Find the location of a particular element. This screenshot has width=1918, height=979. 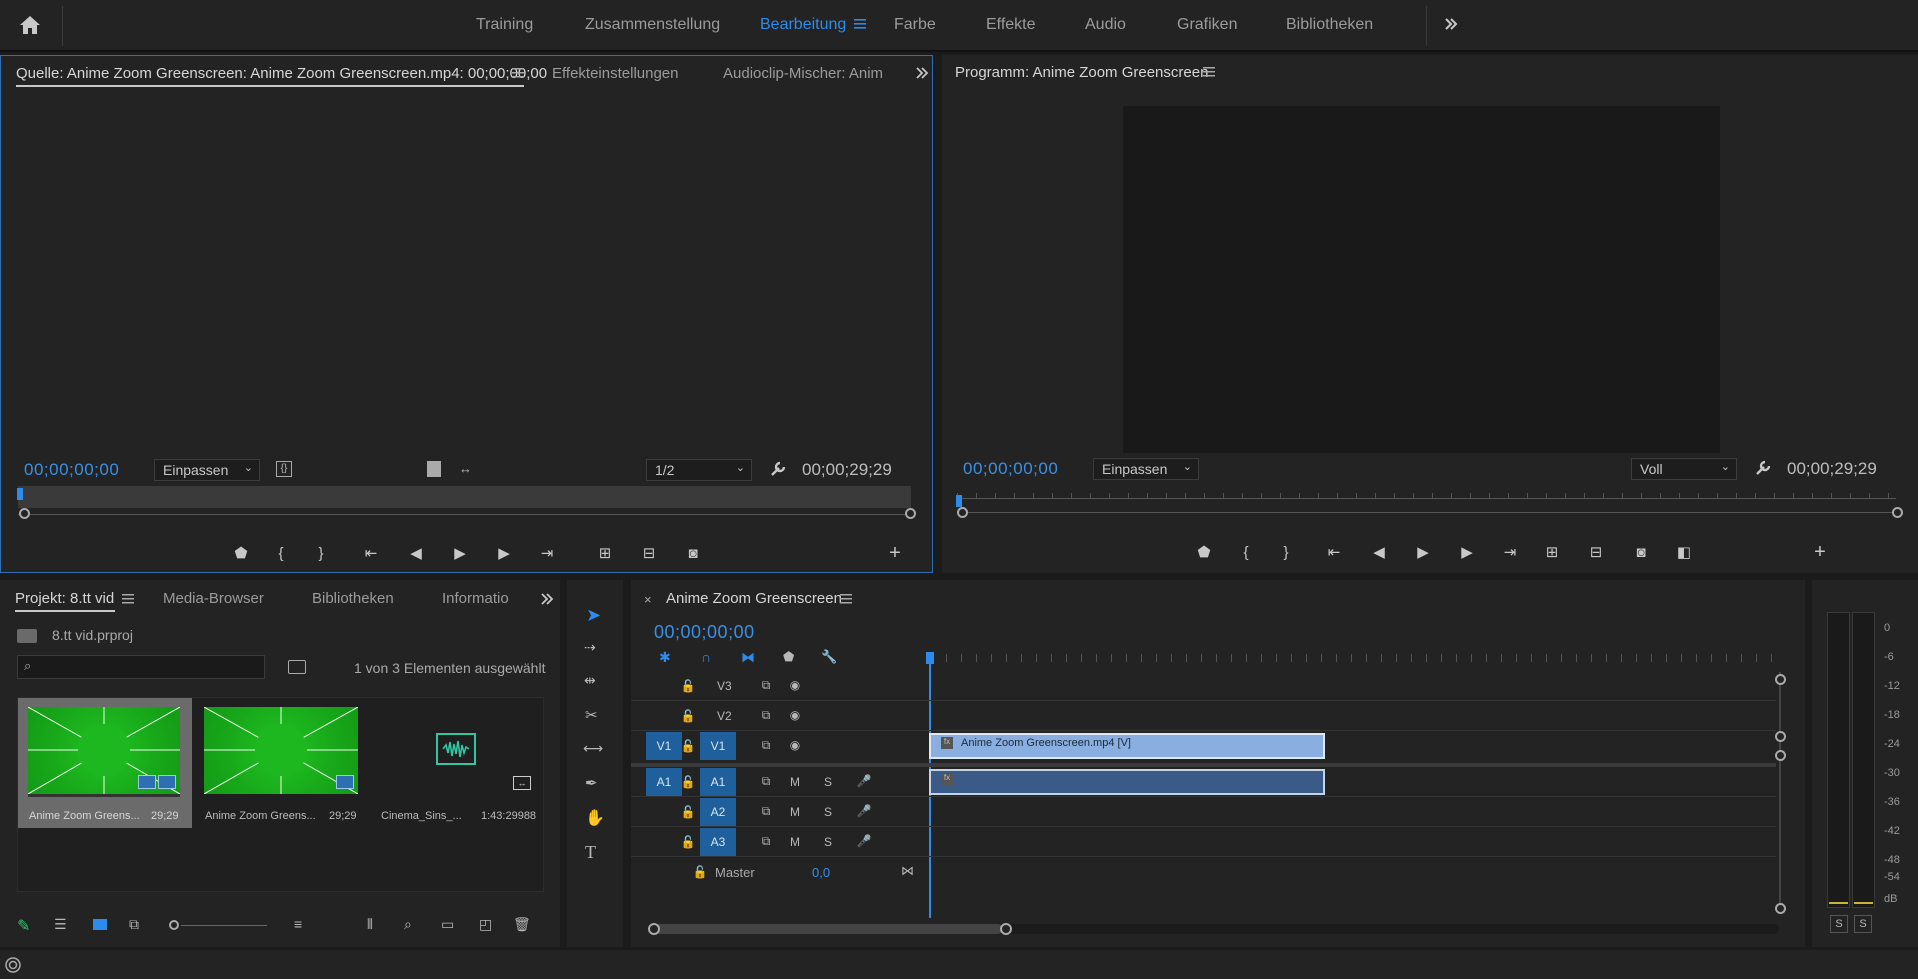

track-select-tool-icon: ⇢ is located at coordinates (590, 647).